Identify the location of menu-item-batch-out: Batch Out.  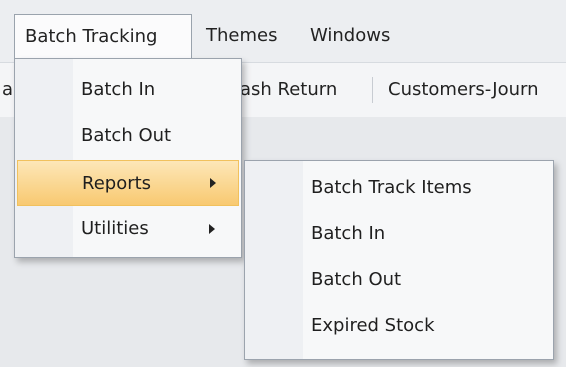
(128, 136).